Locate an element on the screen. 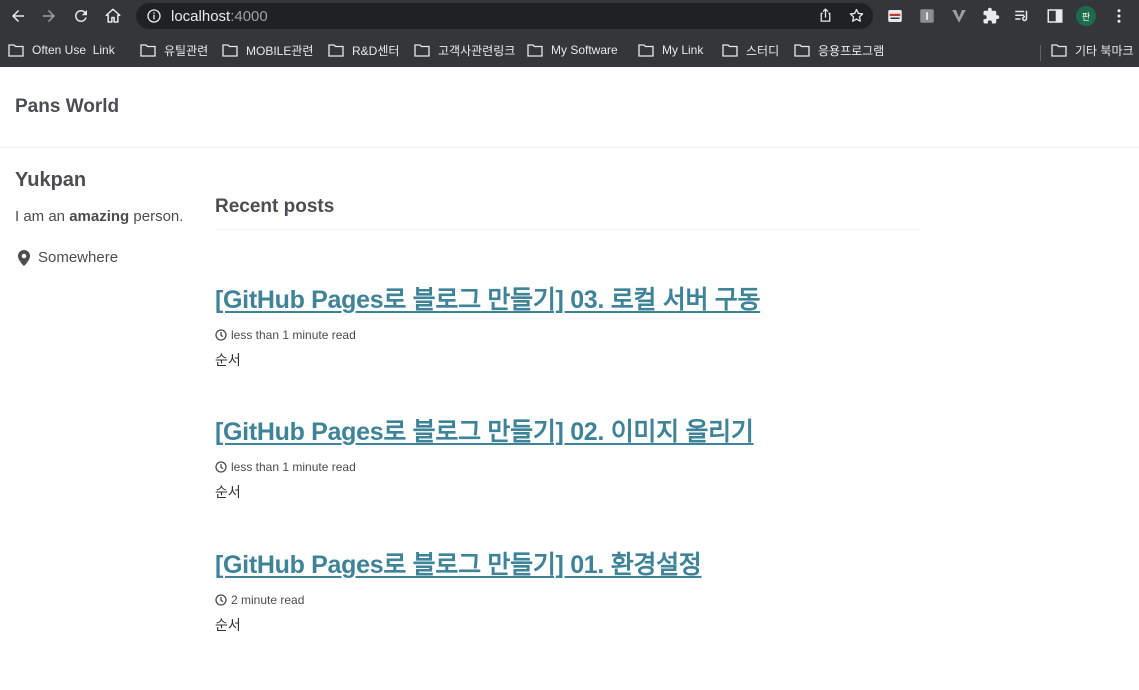 The width and height of the screenshot is (1139, 690). reload-button is located at coordinates (81, 16).